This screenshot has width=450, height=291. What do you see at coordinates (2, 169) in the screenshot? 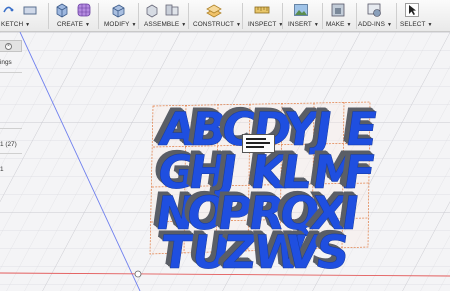
I see `browser-item-sketches: 1` at bounding box center [2, 169].